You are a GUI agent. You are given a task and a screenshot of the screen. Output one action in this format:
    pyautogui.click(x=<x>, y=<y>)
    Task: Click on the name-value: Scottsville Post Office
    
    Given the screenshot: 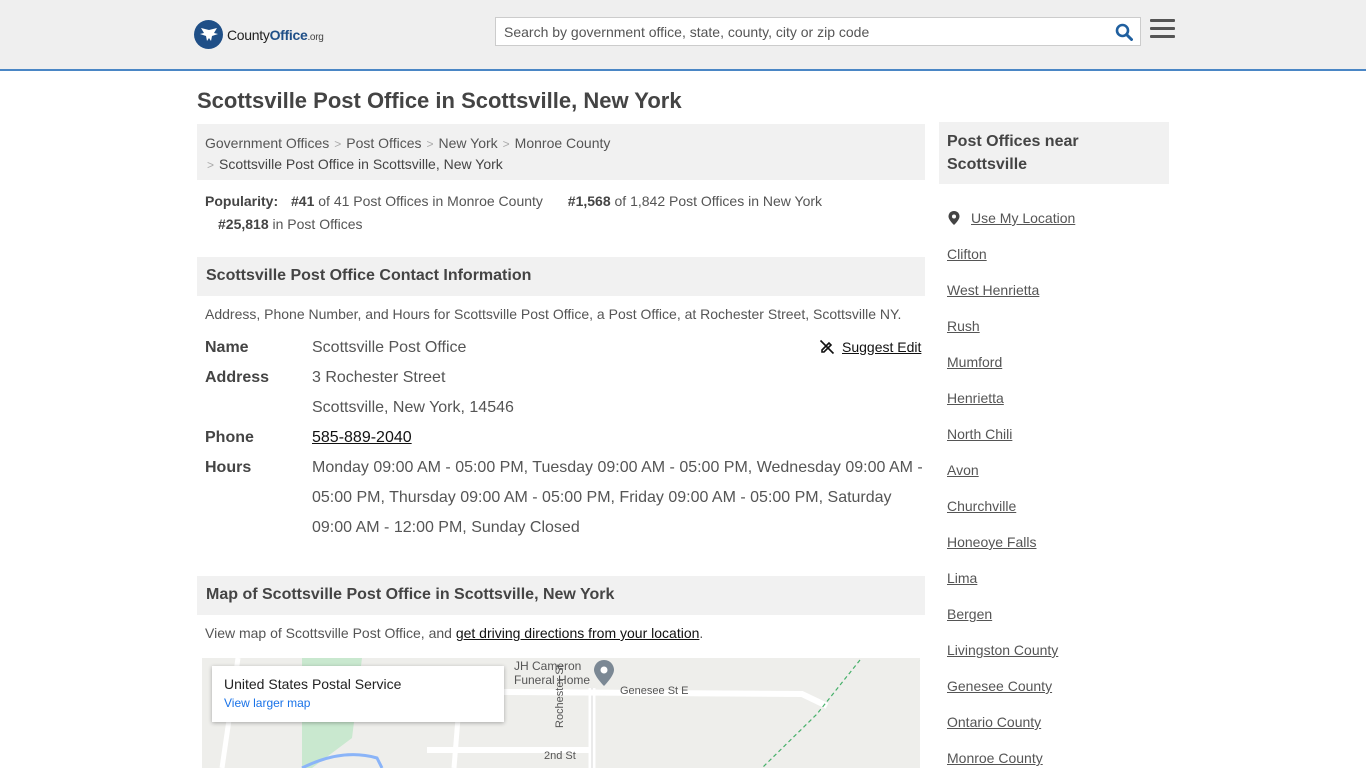 What is the action you would take?
    pyautogui.click(x=389, y=347)
    